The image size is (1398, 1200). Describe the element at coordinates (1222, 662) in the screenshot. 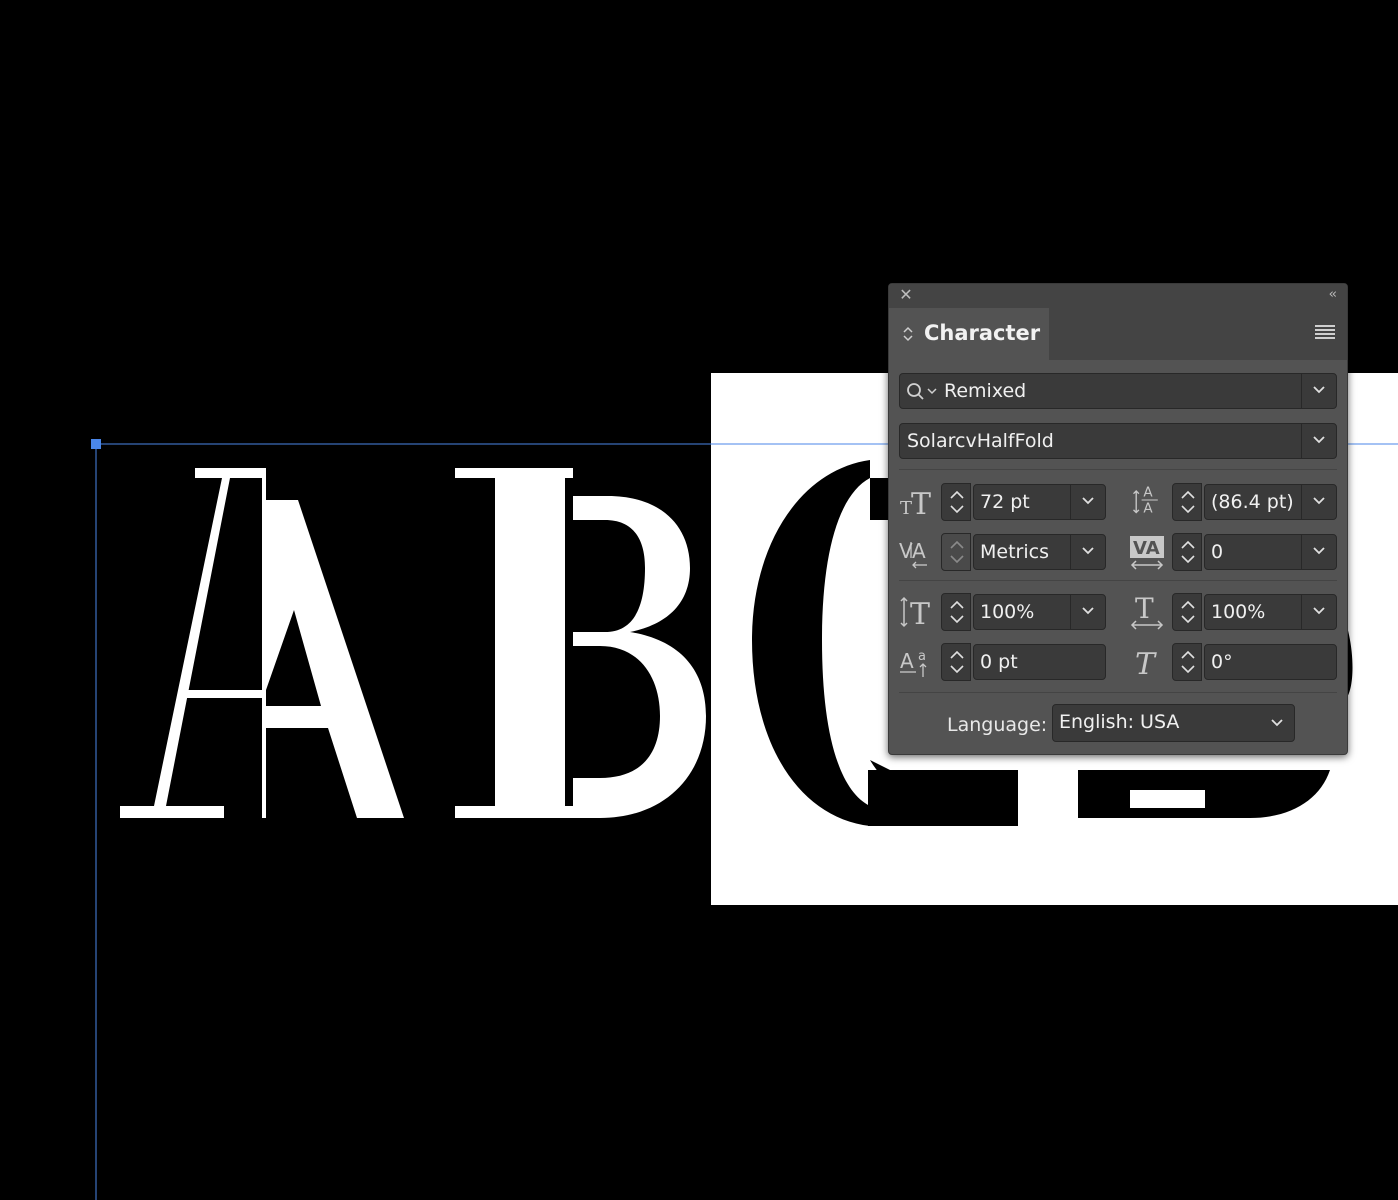

I see `skew-value: 0°` at that location.